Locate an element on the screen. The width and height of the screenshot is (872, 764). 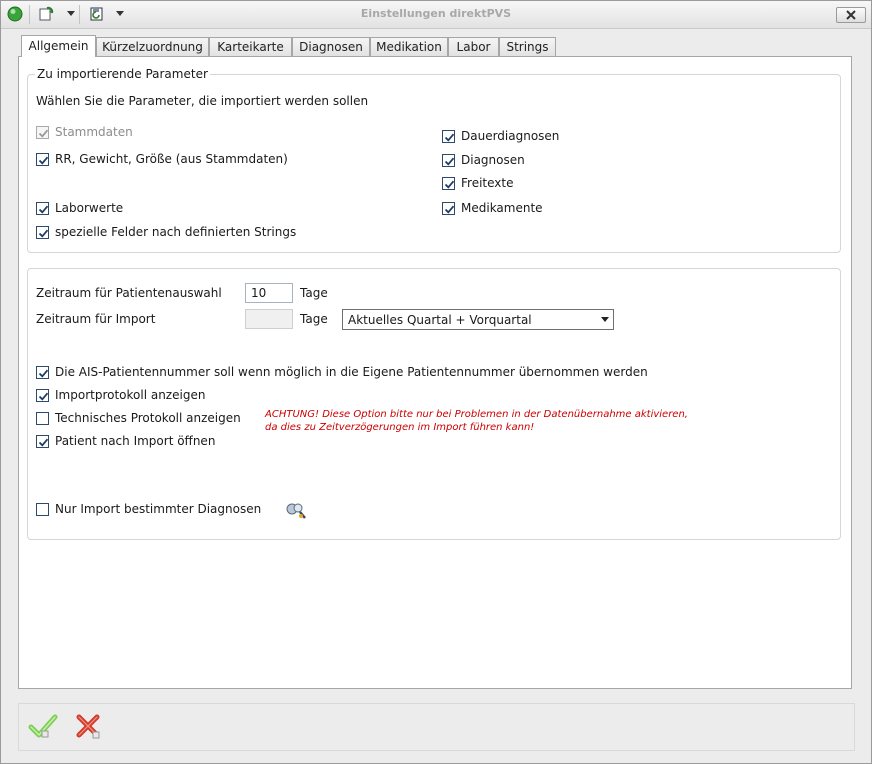
close-icon is located at coordinates (851, 15).